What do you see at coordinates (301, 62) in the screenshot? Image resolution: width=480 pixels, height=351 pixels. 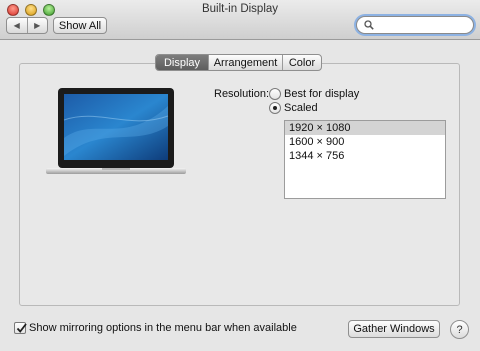 I see `tab-color: Color` at bounding box center [301, 62].